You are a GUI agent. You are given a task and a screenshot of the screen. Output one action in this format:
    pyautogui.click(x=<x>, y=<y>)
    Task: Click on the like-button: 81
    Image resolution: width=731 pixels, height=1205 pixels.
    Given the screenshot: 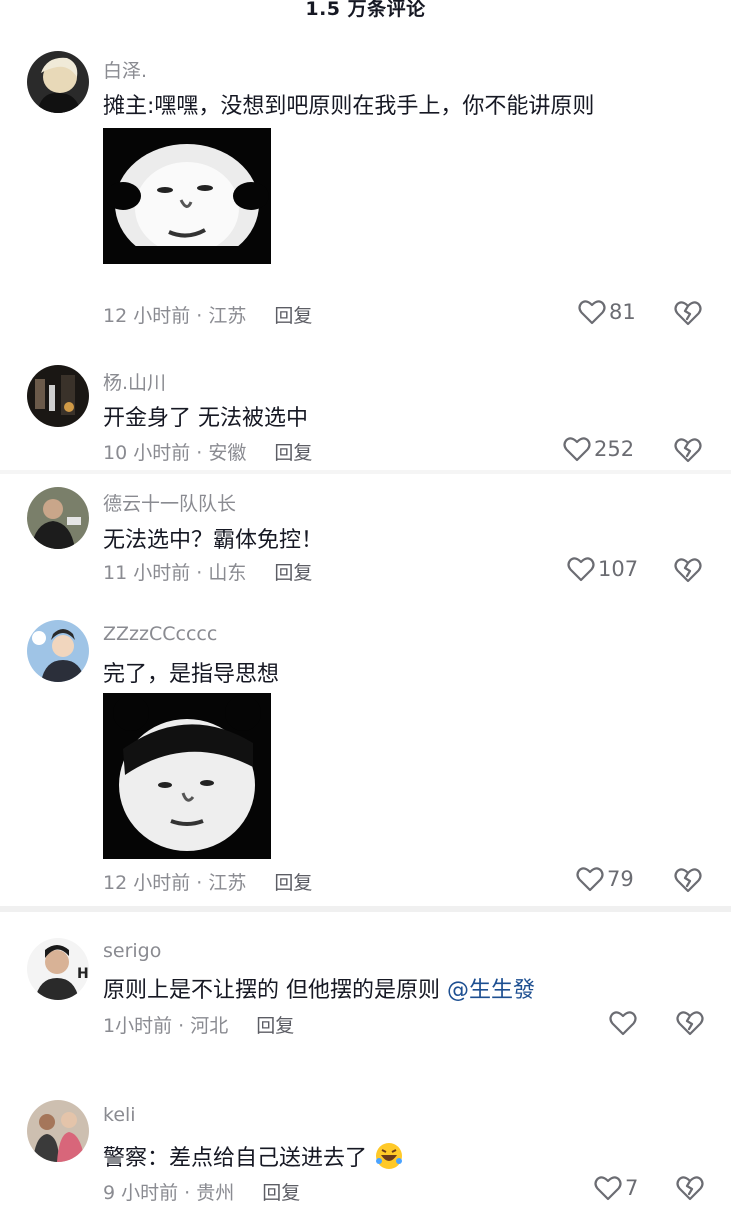 What is the action you would take?
    pyautogui.click(x=607, y=312)
    